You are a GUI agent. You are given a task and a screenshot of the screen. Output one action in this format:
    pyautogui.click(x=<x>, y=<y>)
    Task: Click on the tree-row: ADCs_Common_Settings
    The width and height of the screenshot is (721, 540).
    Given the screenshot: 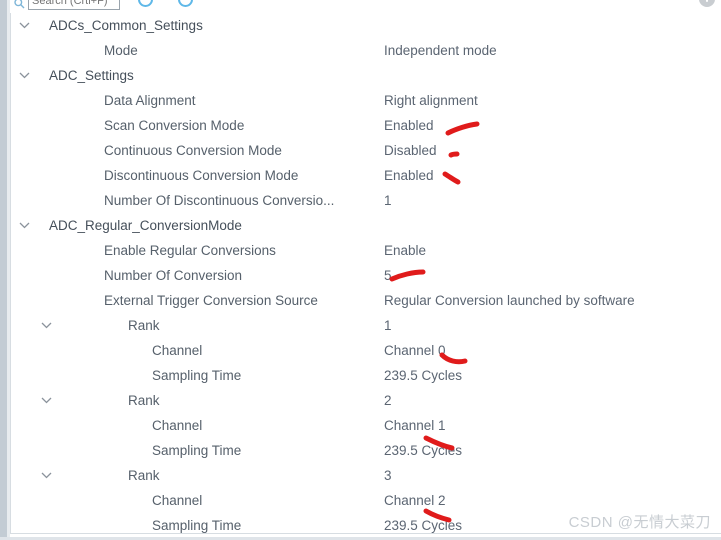 What is the action you would take?
    pyautogui.click(x=366, y=25)
    